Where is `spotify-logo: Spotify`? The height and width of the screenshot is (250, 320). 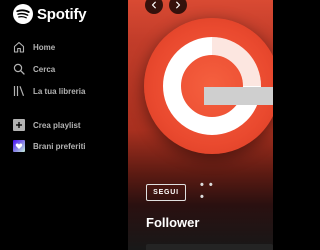 spotify-logo: Spotify is located at coordinates (50, 14).